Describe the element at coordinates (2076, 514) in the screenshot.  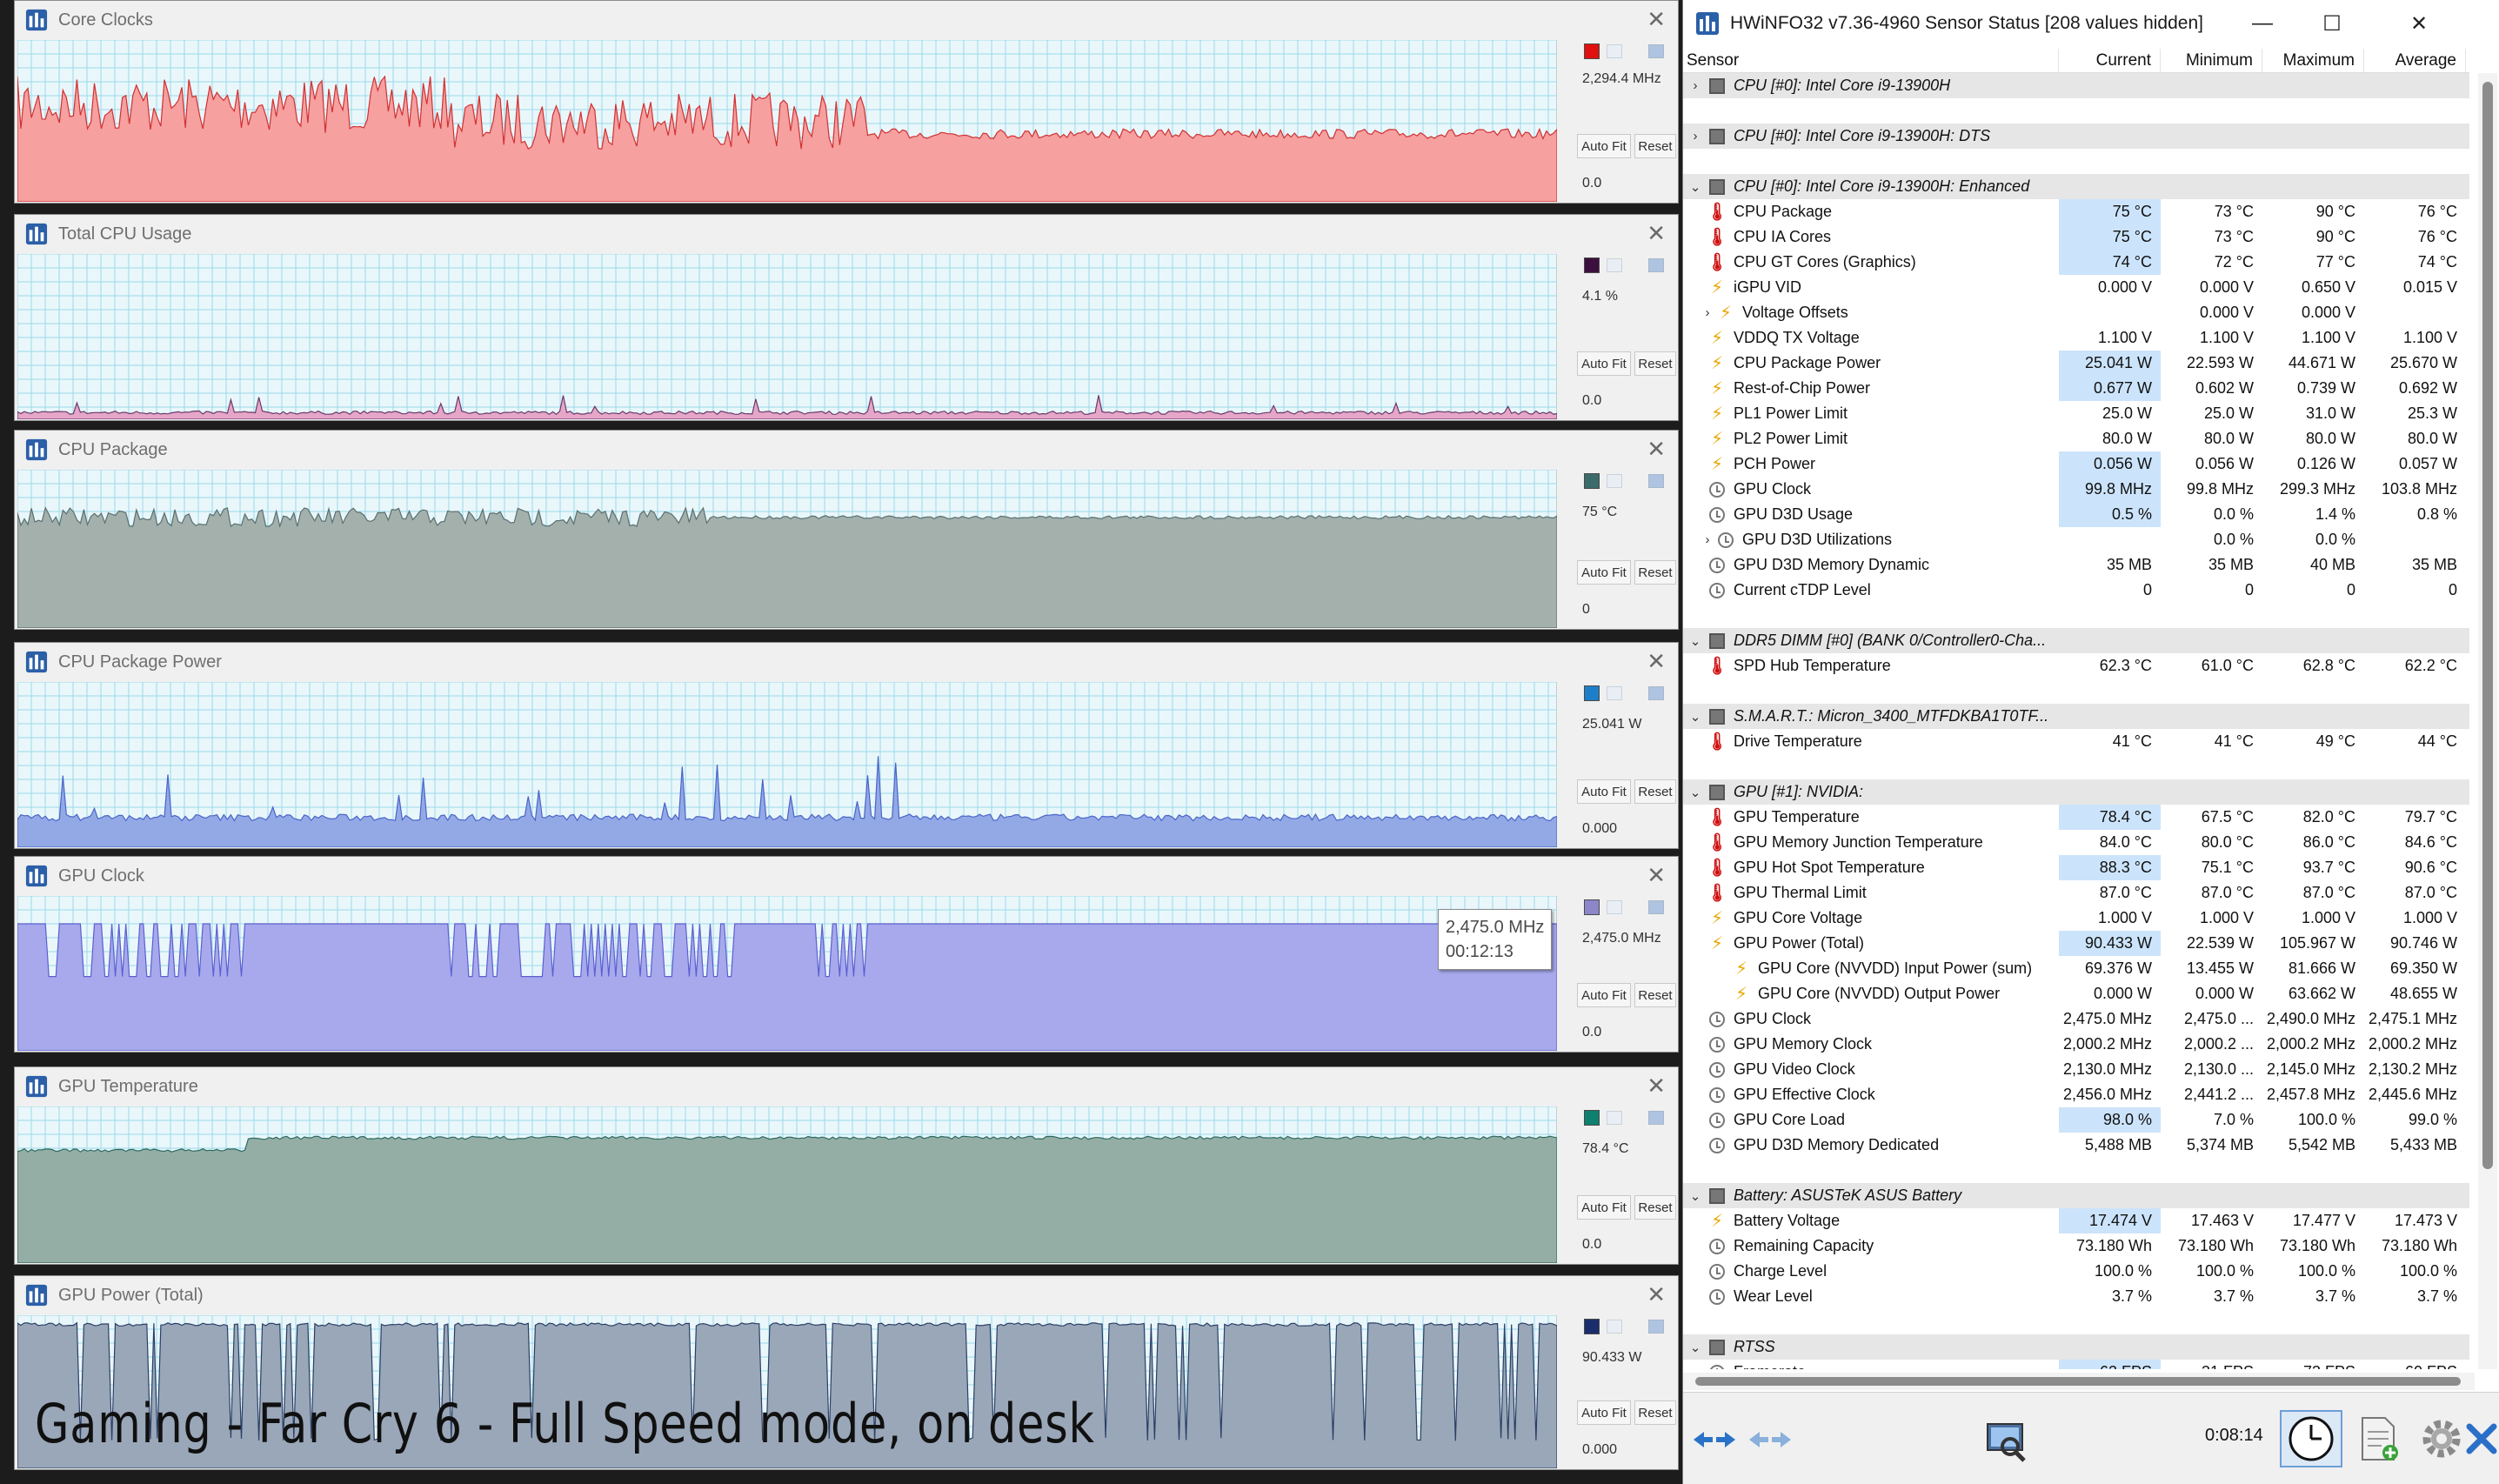
I see `sensor-row: GPU D3D Usage 0.5 % 0.0 % 1.4 % 0.8 %` at that location.